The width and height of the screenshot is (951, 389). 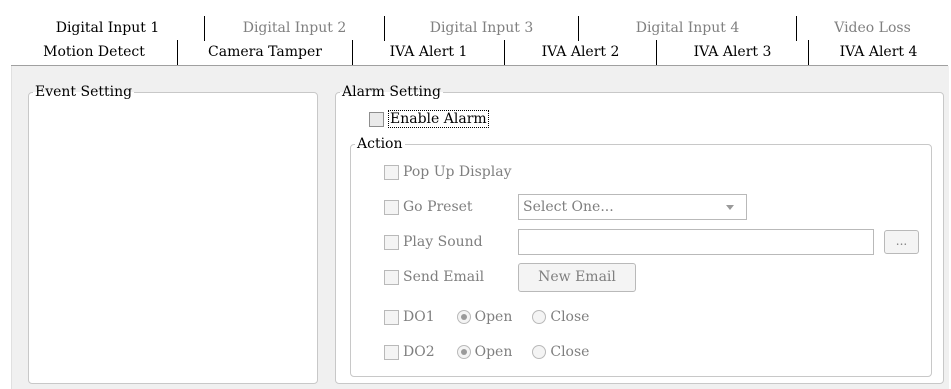 What do you see at coordinates (872, 28) in the screenshot?
I see `tab-video-loss: Video Loss` at bounding box center [872, 28].